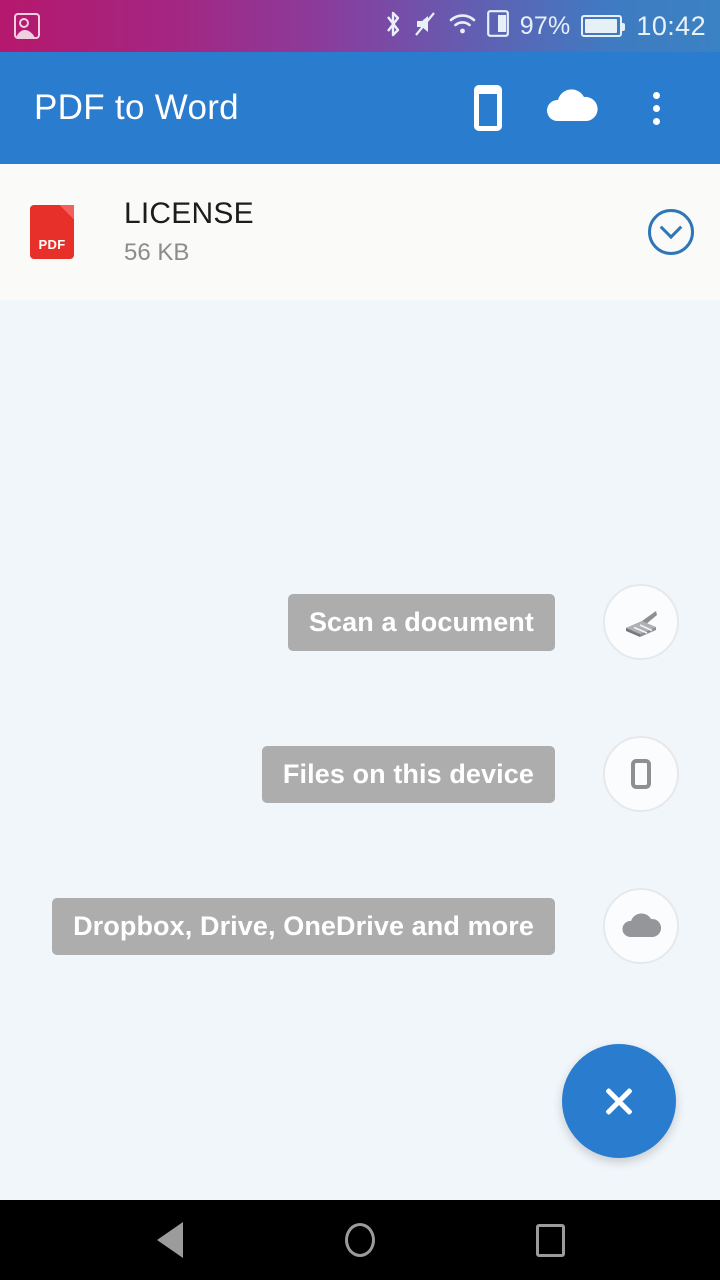  I want to click on pdf-file-icon-label: PDF, so click(52, 244).